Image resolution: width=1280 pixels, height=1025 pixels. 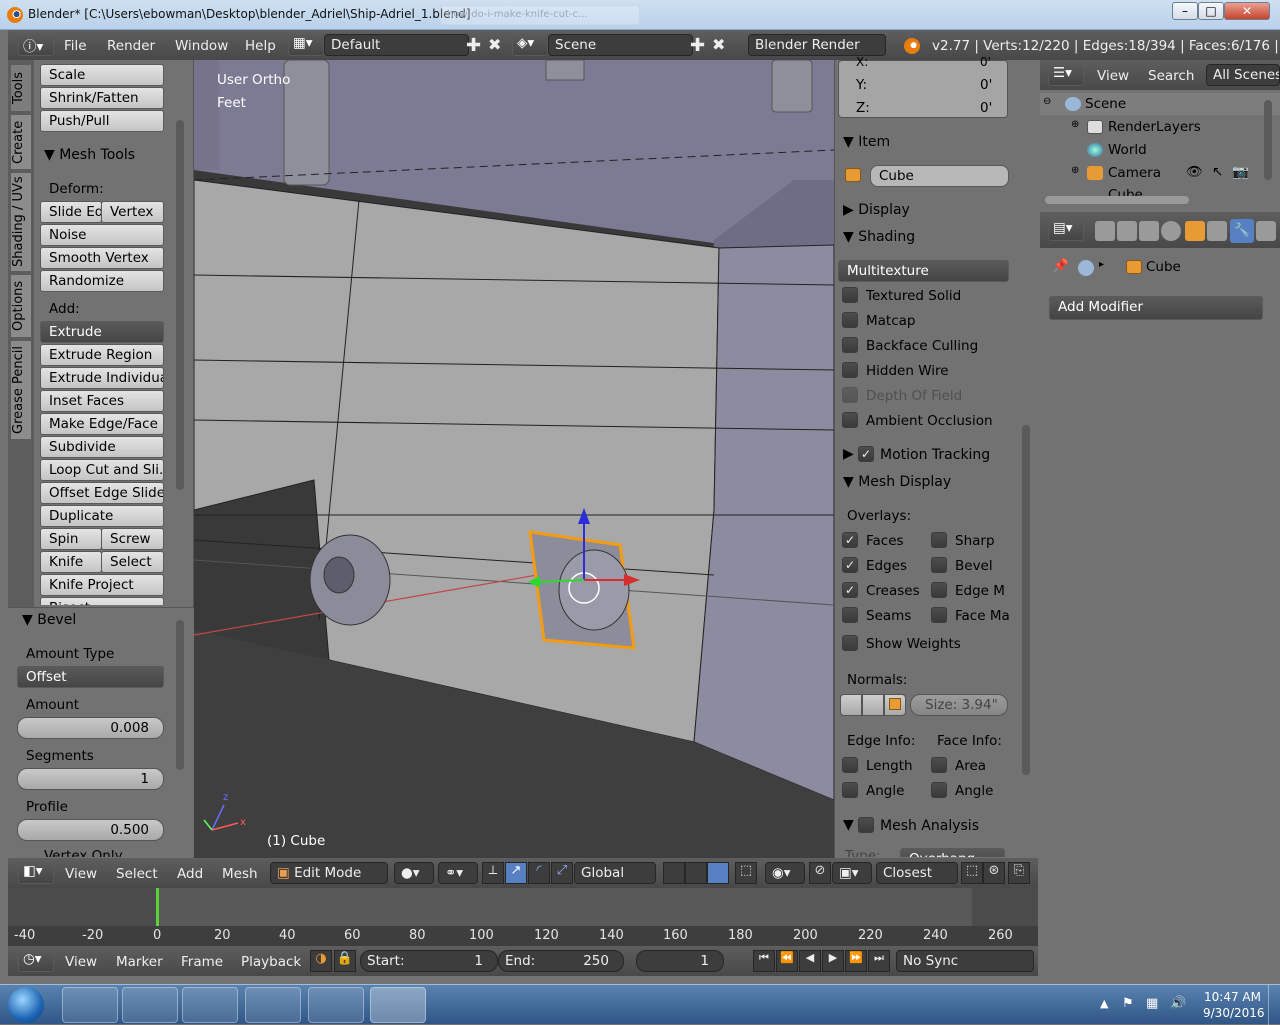 What do you see at coordinates (21, 142) in the screenshot?
I see `tab-create: Create` at bounding box center [21, 142].